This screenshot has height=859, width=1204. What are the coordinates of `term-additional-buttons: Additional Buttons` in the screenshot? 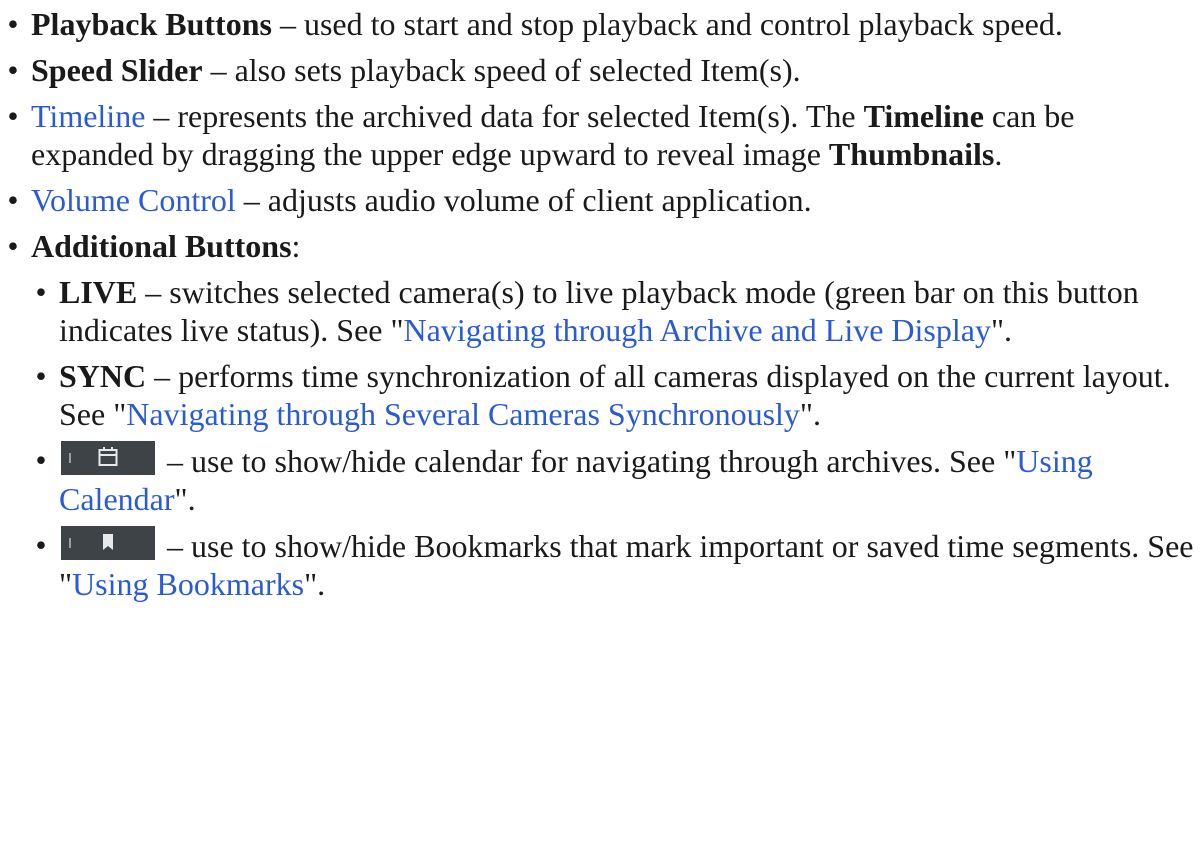 It's located at (161, 246).